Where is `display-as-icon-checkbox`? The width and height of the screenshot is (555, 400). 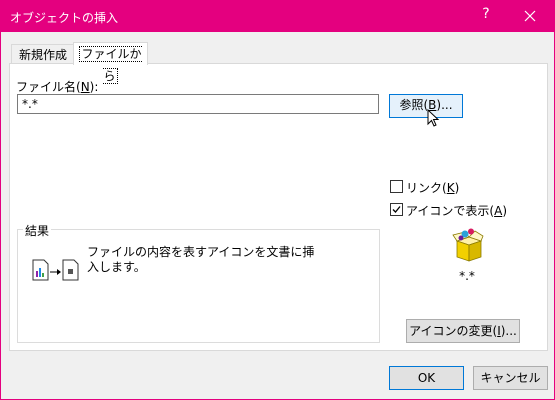 display-as-icon-checkbox is located at coordinates (396, 209).